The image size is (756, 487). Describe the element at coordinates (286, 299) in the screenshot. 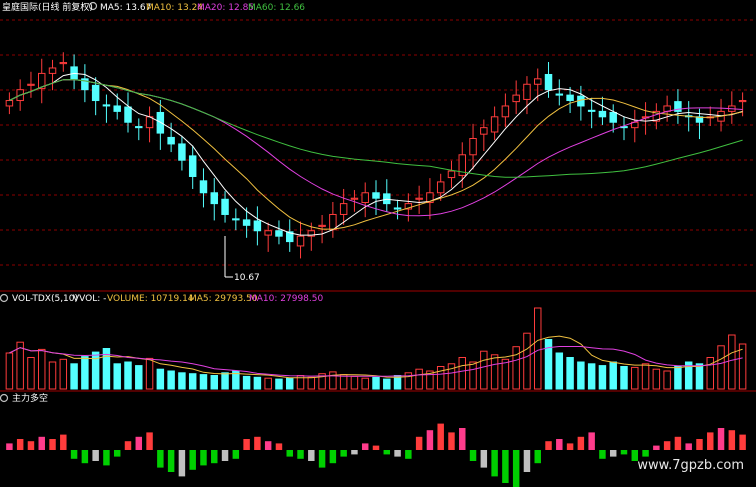

I see `volume-label-3: MA10: 27998.50` at that location.